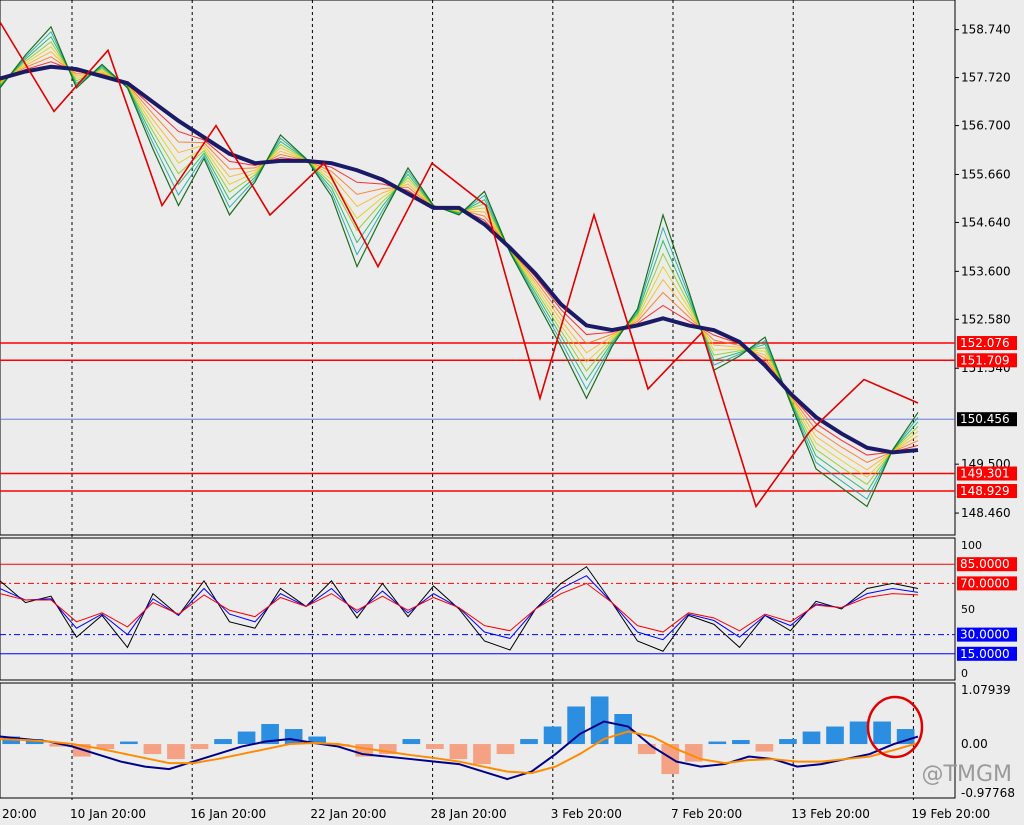 The image size is (1024, 825). Describe the element at coordinates (986, 690) in the screenshot. I see `macd-tick-label: 1.07939` at that location.